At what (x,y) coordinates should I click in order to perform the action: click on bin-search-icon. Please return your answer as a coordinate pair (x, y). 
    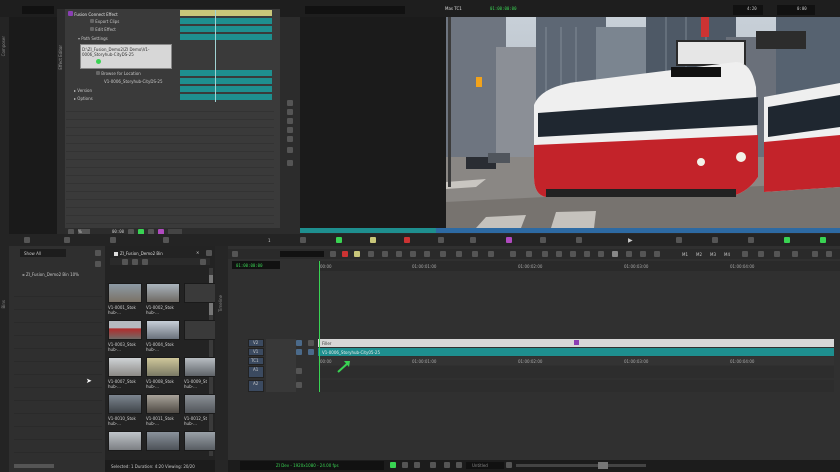
    Looking at the image, I should click on (203, 262).